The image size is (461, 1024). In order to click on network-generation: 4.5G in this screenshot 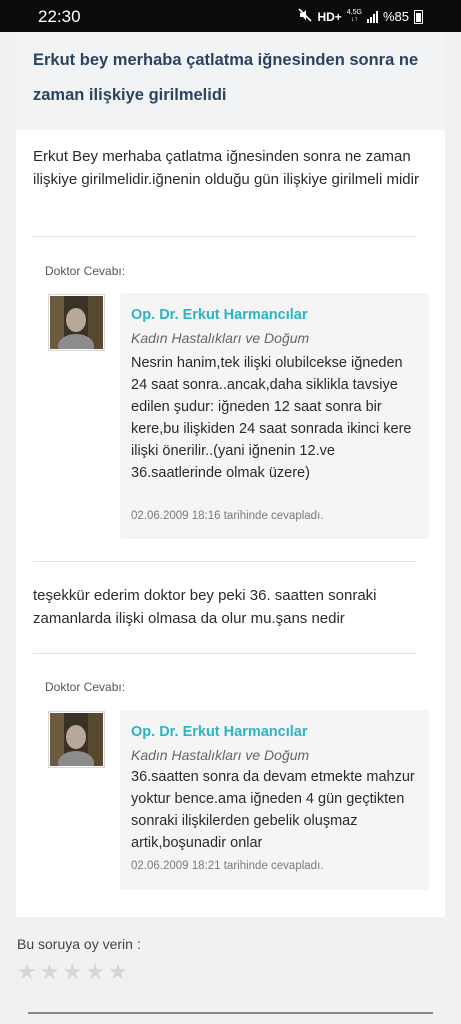, I will do `click(354, 12)`.